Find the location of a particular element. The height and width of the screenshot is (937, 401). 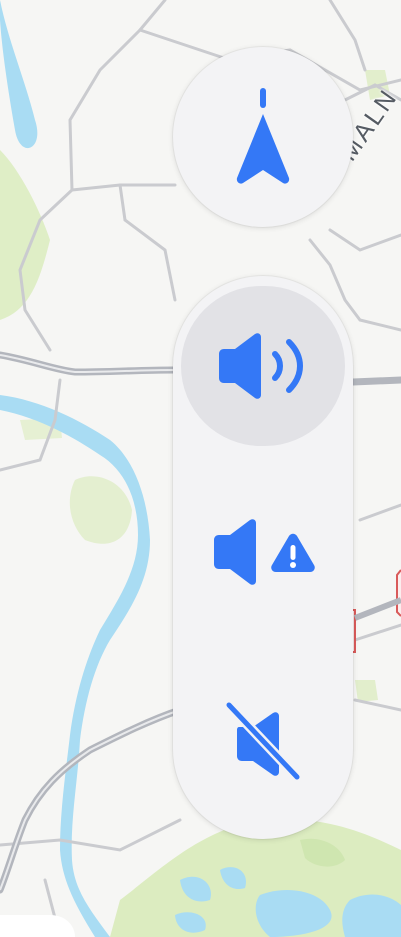

speaker-alerts-only-icon is located at coordinates (264, 552).